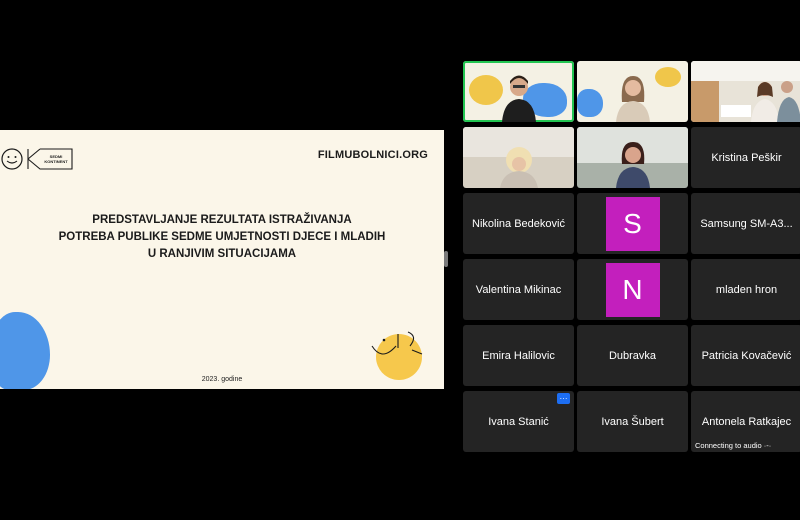 The height and width of the screenshot is (520, 800). I want to click on slide-year: 2023. godine, so click(222, 379).